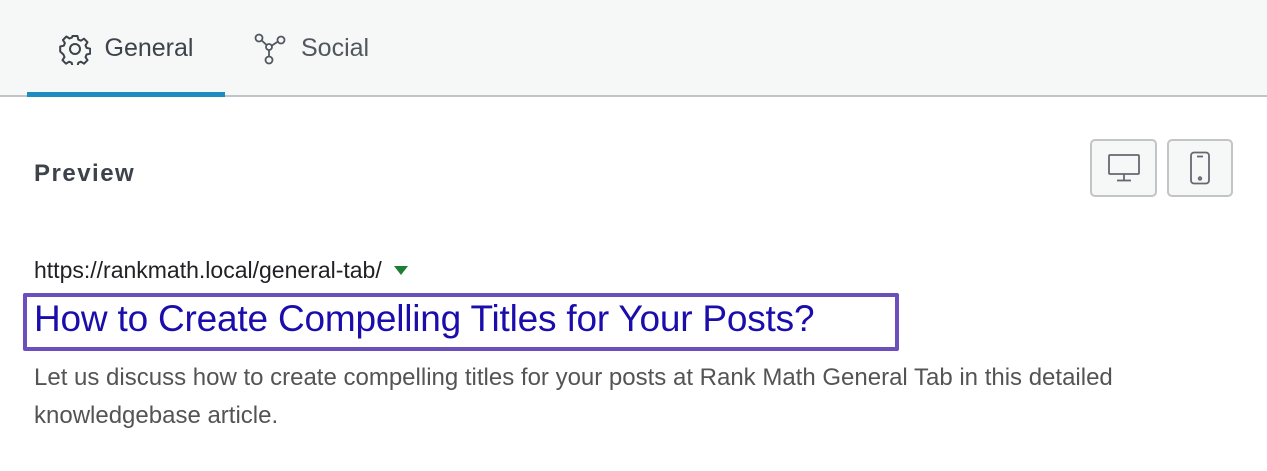 The width and height of the screenshot is (1267, 471). Describe the element at coordinates (270, 49) in the screenshot. I see `share-nodes-icon` at that location.